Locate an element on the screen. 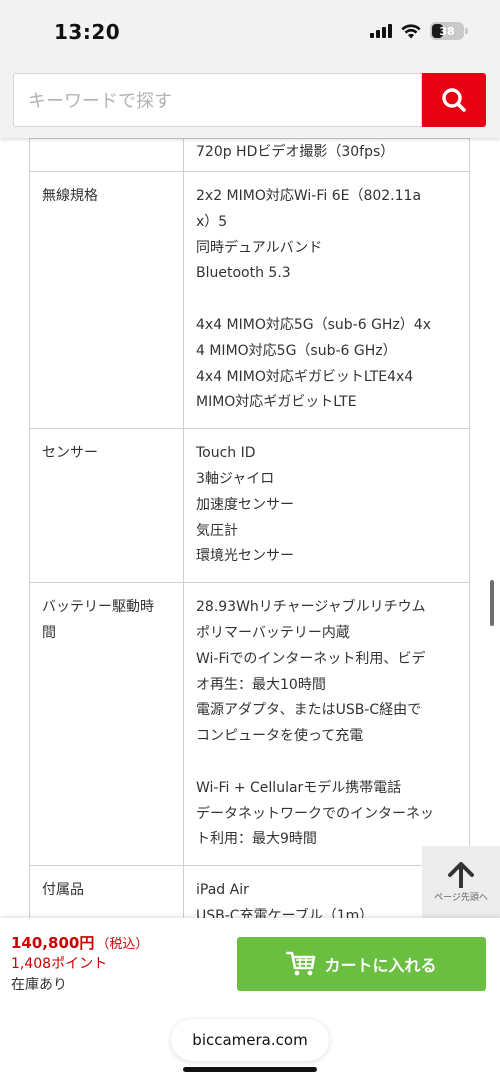 The width and height of the screenshot is (500, 1080). search-header: キーワードで探す is located at coordinates (250, 102).